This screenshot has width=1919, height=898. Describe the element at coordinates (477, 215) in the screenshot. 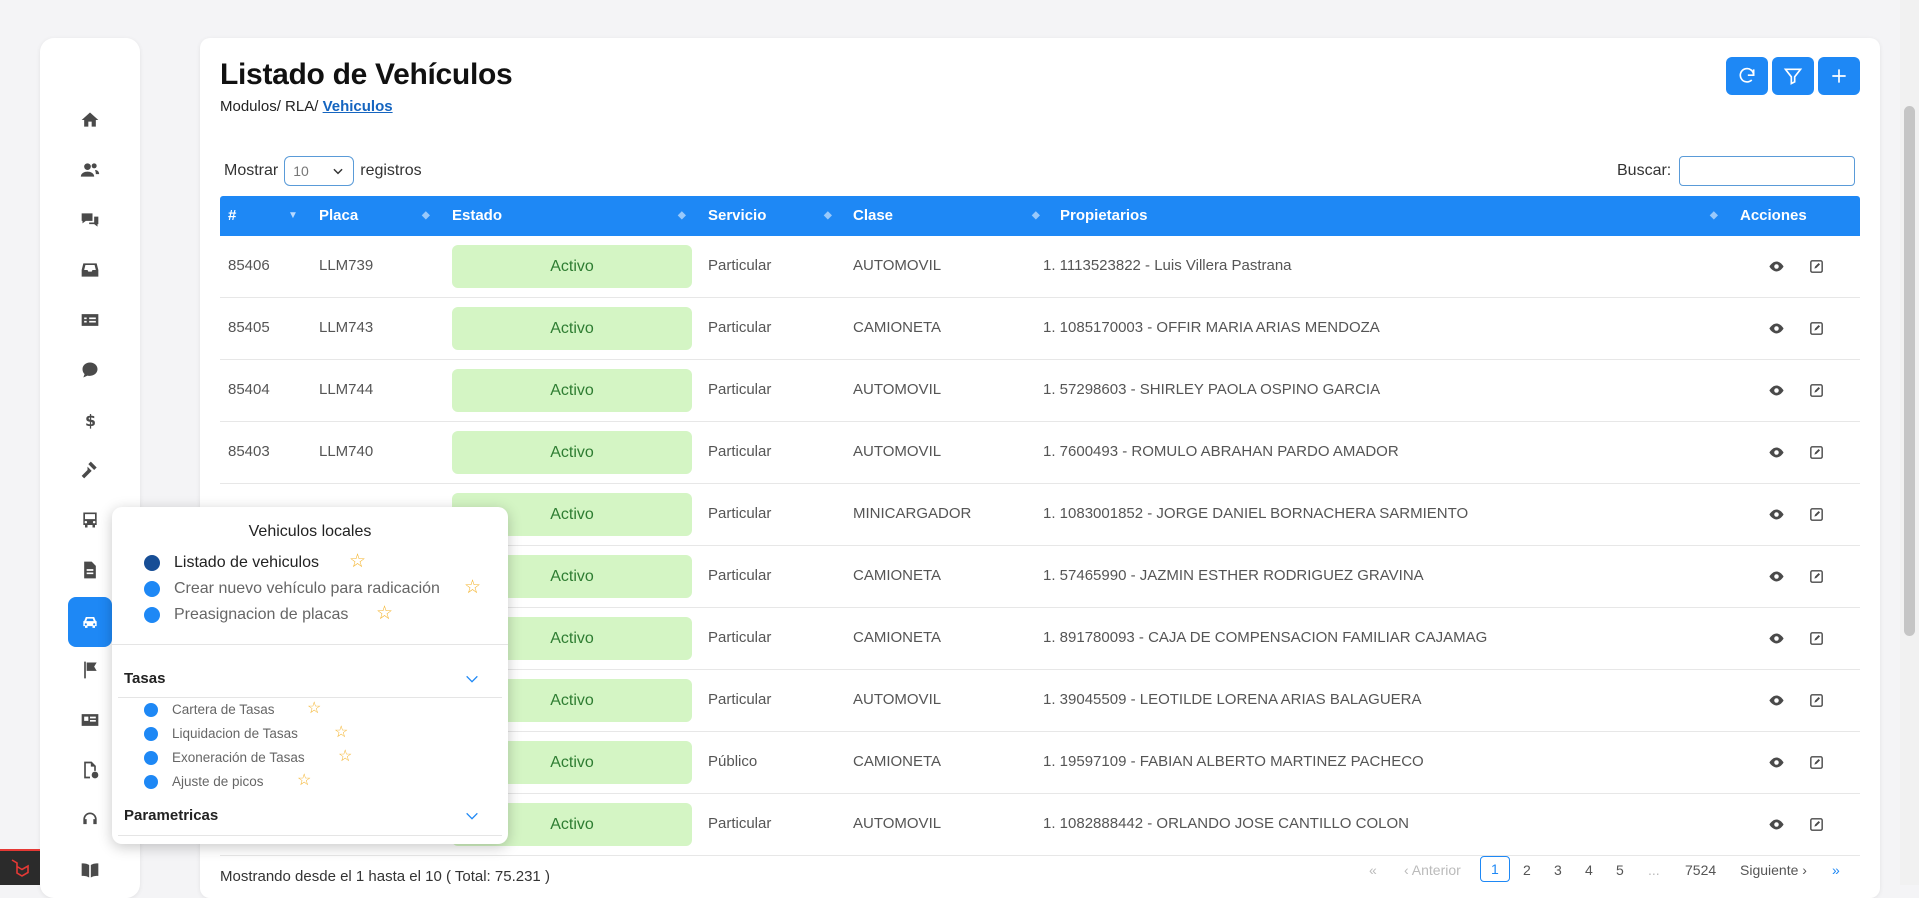

I see `header-estado: Estado` at that location.